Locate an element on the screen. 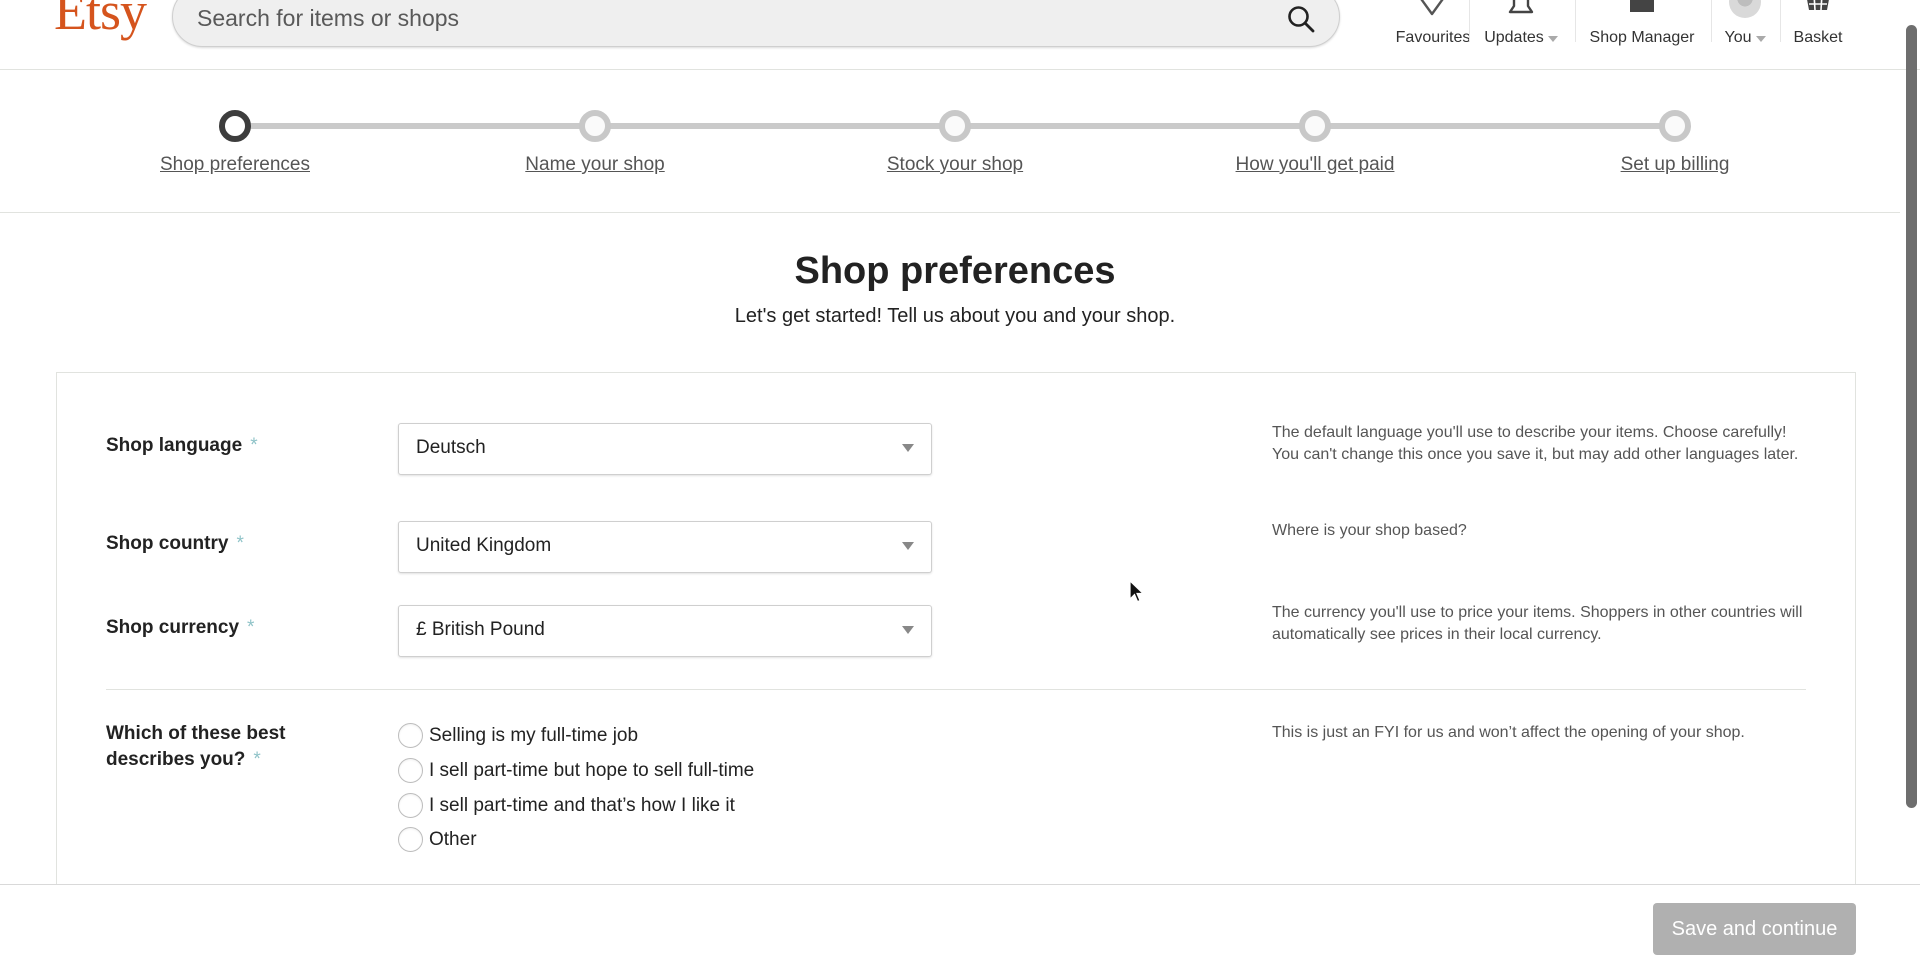  radio-option-full-time: Selling is my full-time job is located at coordinates (518, 735).